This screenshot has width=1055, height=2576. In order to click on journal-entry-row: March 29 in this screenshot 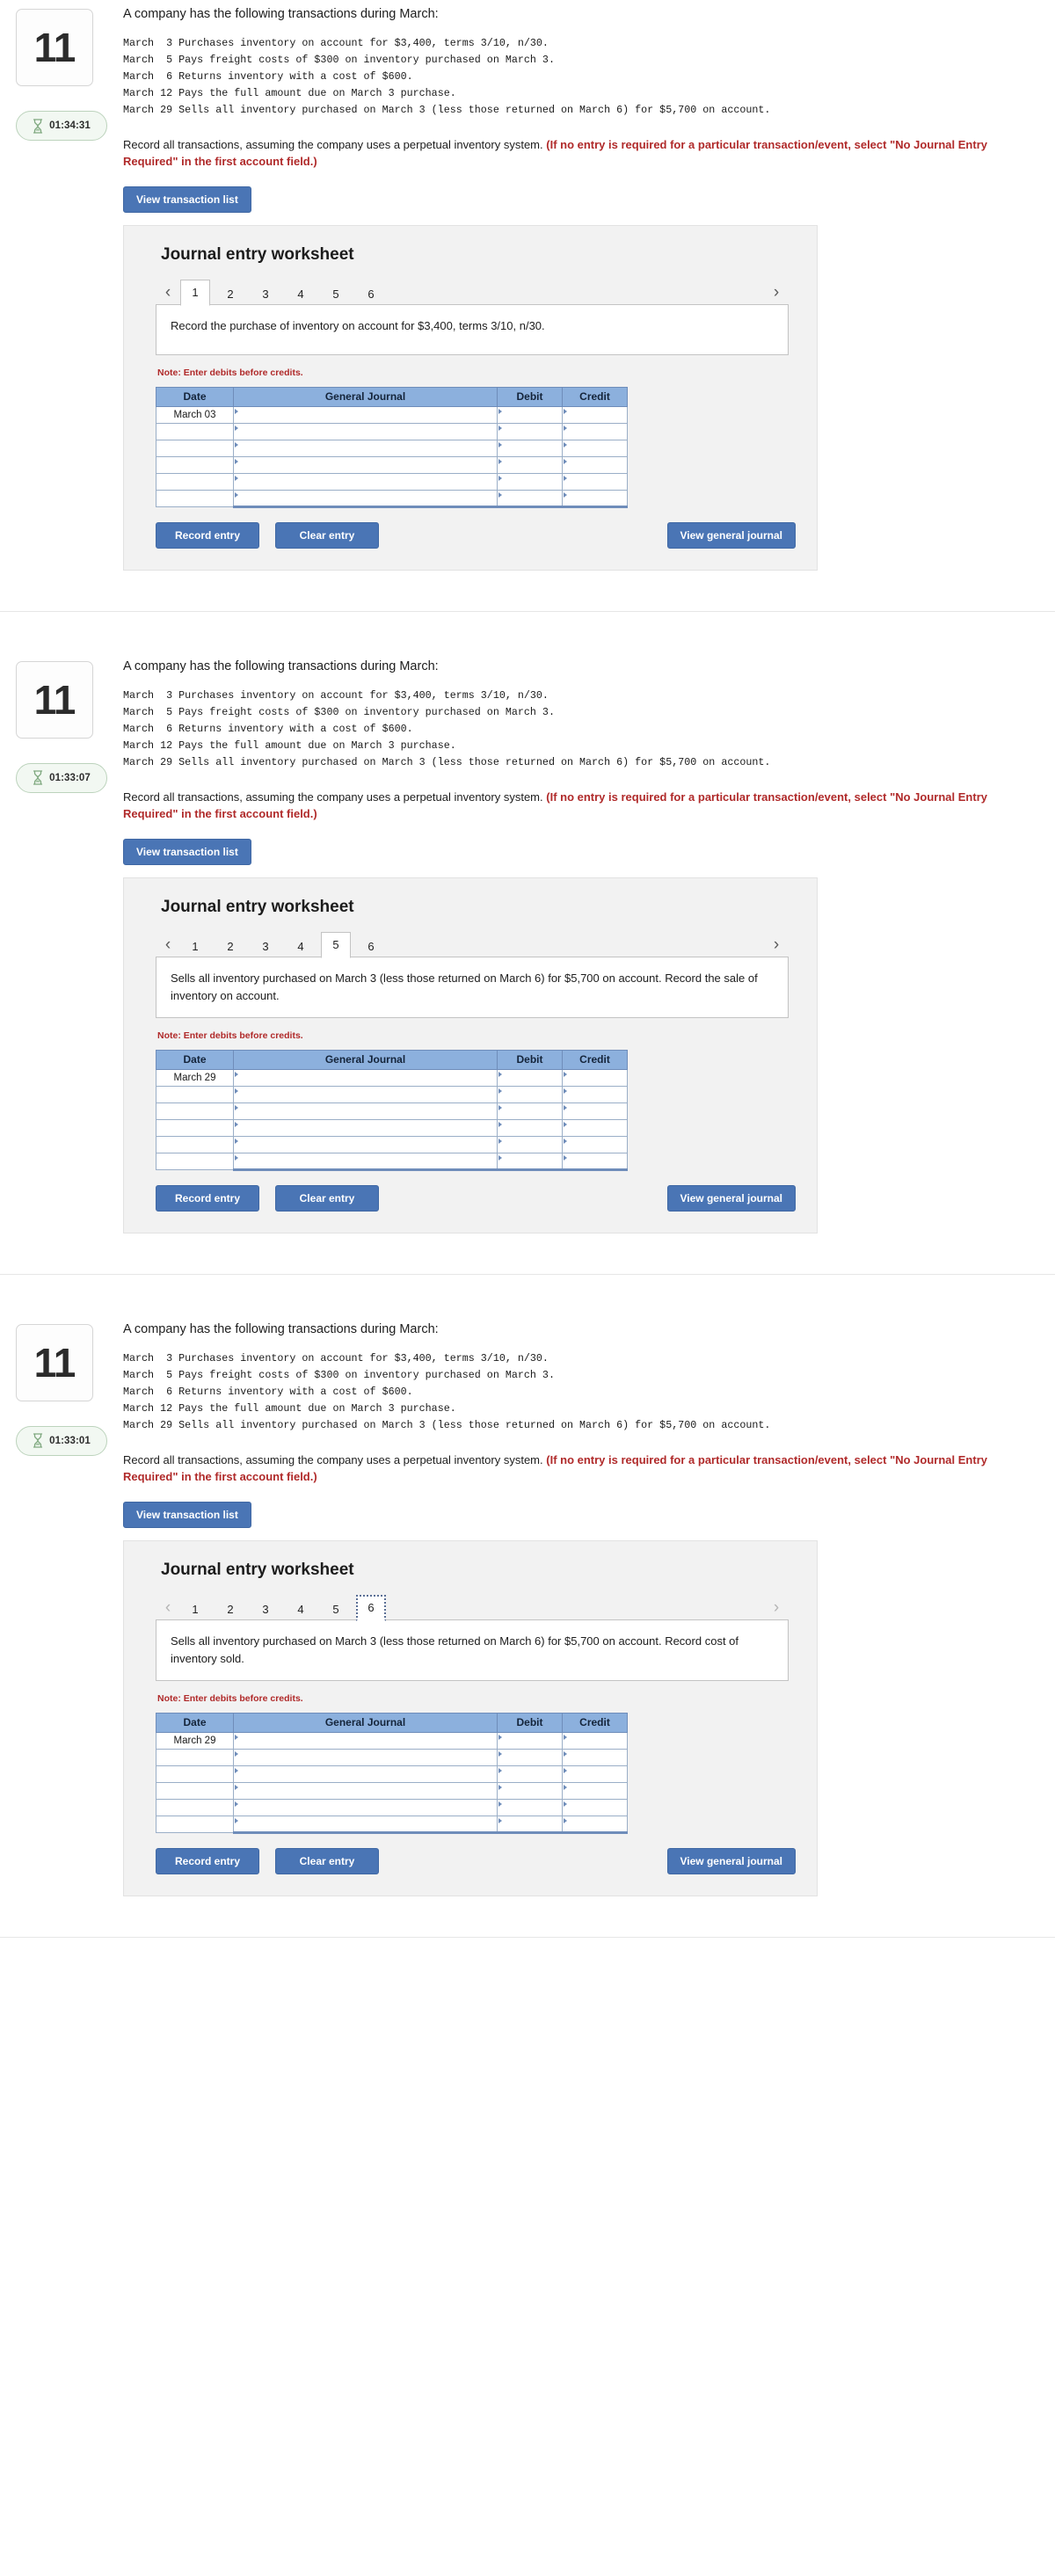, I will do `click(392, 1077)`.